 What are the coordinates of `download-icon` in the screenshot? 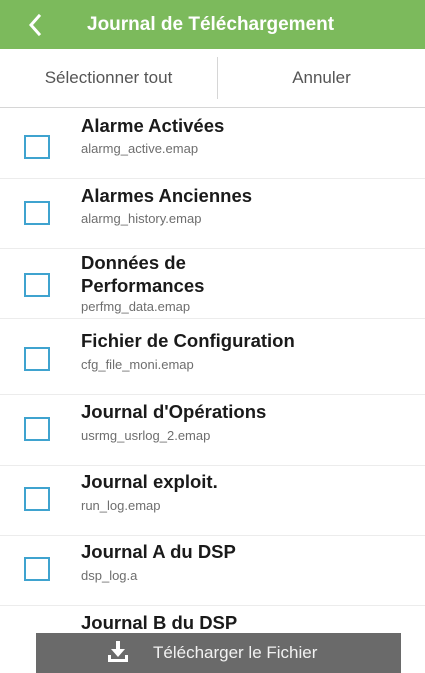 It's located at (118, 651).